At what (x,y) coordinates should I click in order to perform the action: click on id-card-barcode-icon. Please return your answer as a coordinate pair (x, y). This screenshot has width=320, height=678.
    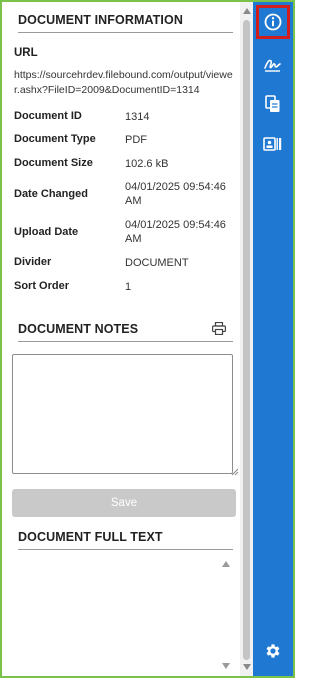
    Looking at the image, I should click on (272, 144).